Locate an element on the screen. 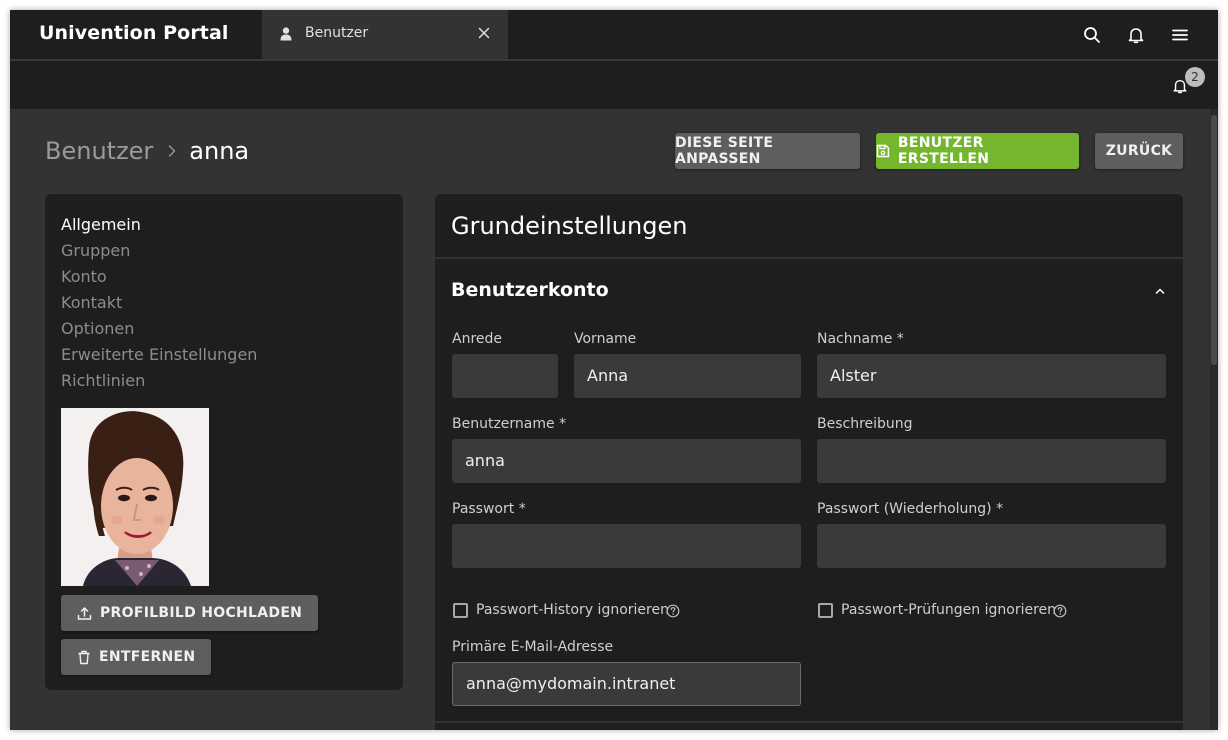 This screenshot has height=740, width=1228. scrollbar-thumb is located at coordinates (1214, 240).